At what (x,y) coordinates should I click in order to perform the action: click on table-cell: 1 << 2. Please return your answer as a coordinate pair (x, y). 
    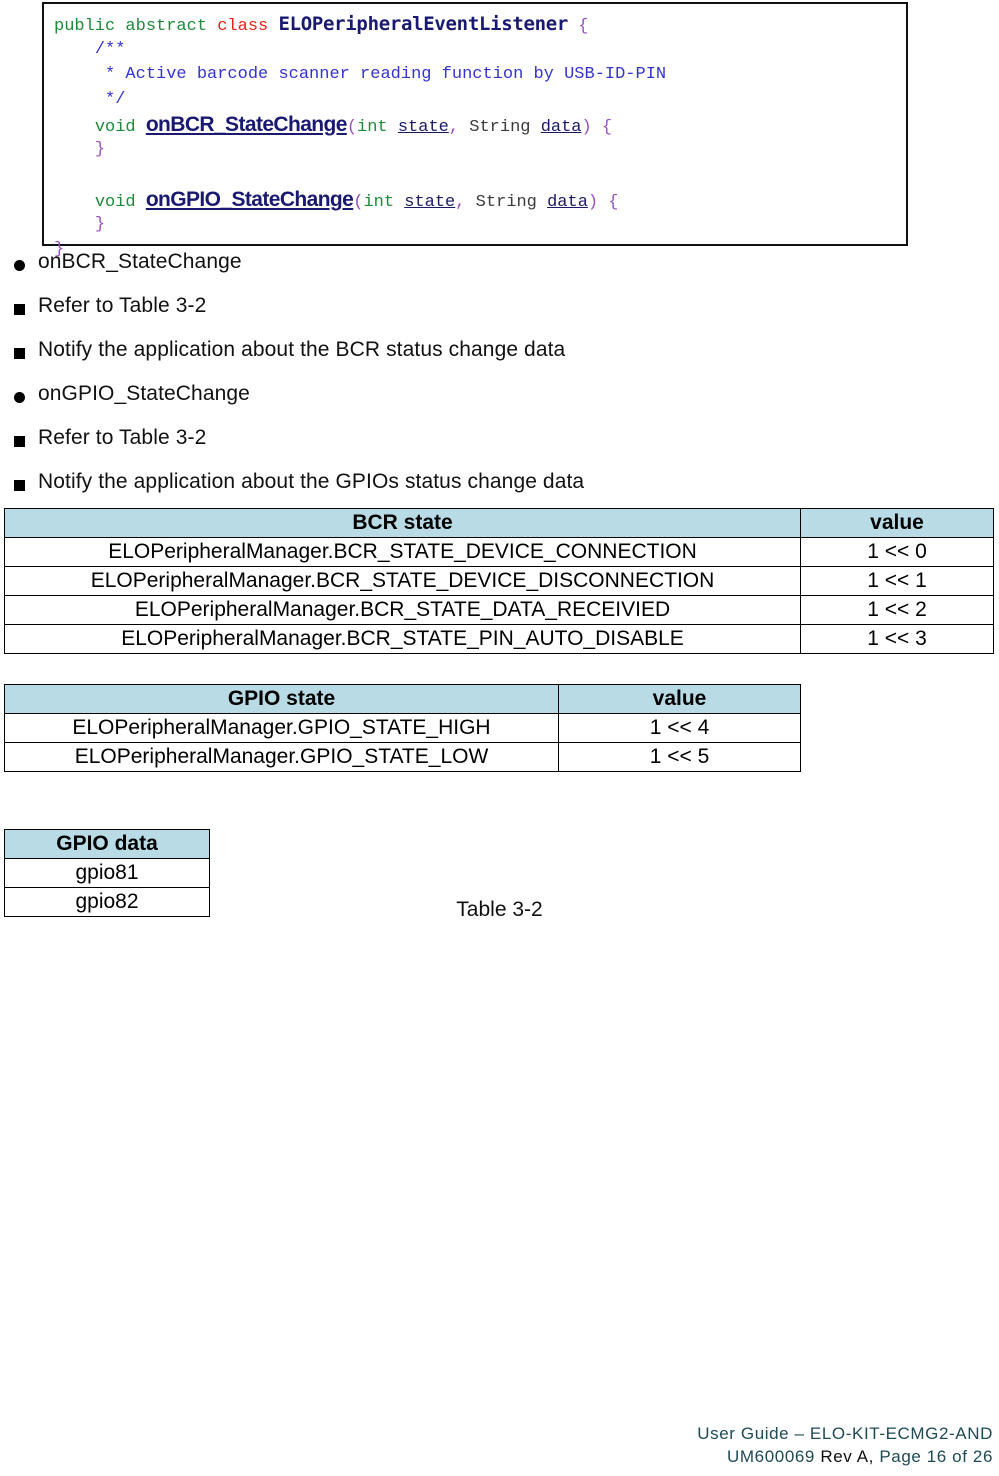
    Looking at the image, I should click on (897, 610).